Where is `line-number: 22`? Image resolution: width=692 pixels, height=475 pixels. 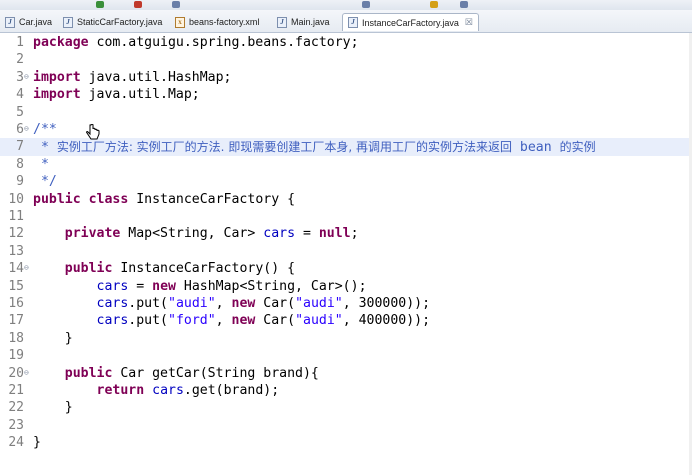 line-number: 22 is located at coordinates (16, 408).